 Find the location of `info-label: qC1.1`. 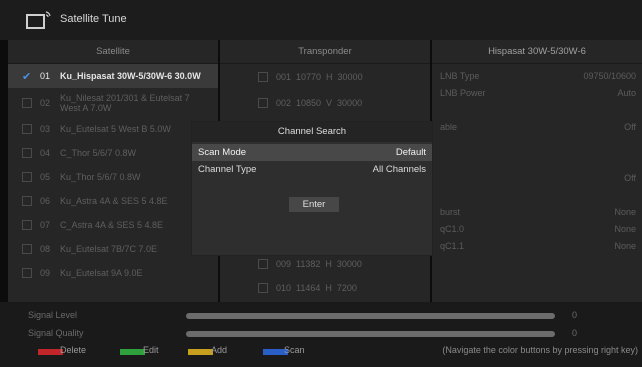

info-label: qC1.1 is located at coordinates (452, 245).